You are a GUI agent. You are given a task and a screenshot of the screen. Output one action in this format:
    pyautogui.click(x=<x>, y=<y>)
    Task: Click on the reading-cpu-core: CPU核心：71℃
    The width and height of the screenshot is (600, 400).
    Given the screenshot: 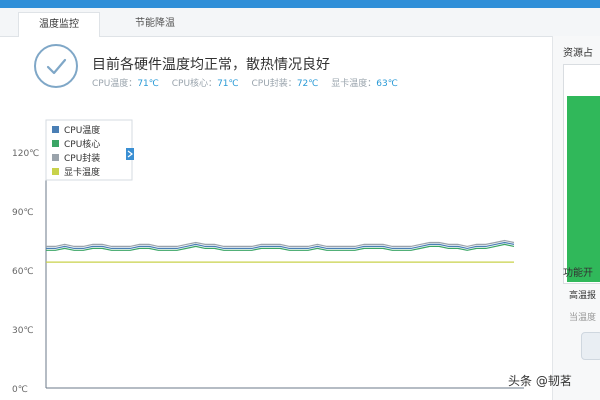 What is the action you would take?
    pyautogui.click(x=205, y=84)
    